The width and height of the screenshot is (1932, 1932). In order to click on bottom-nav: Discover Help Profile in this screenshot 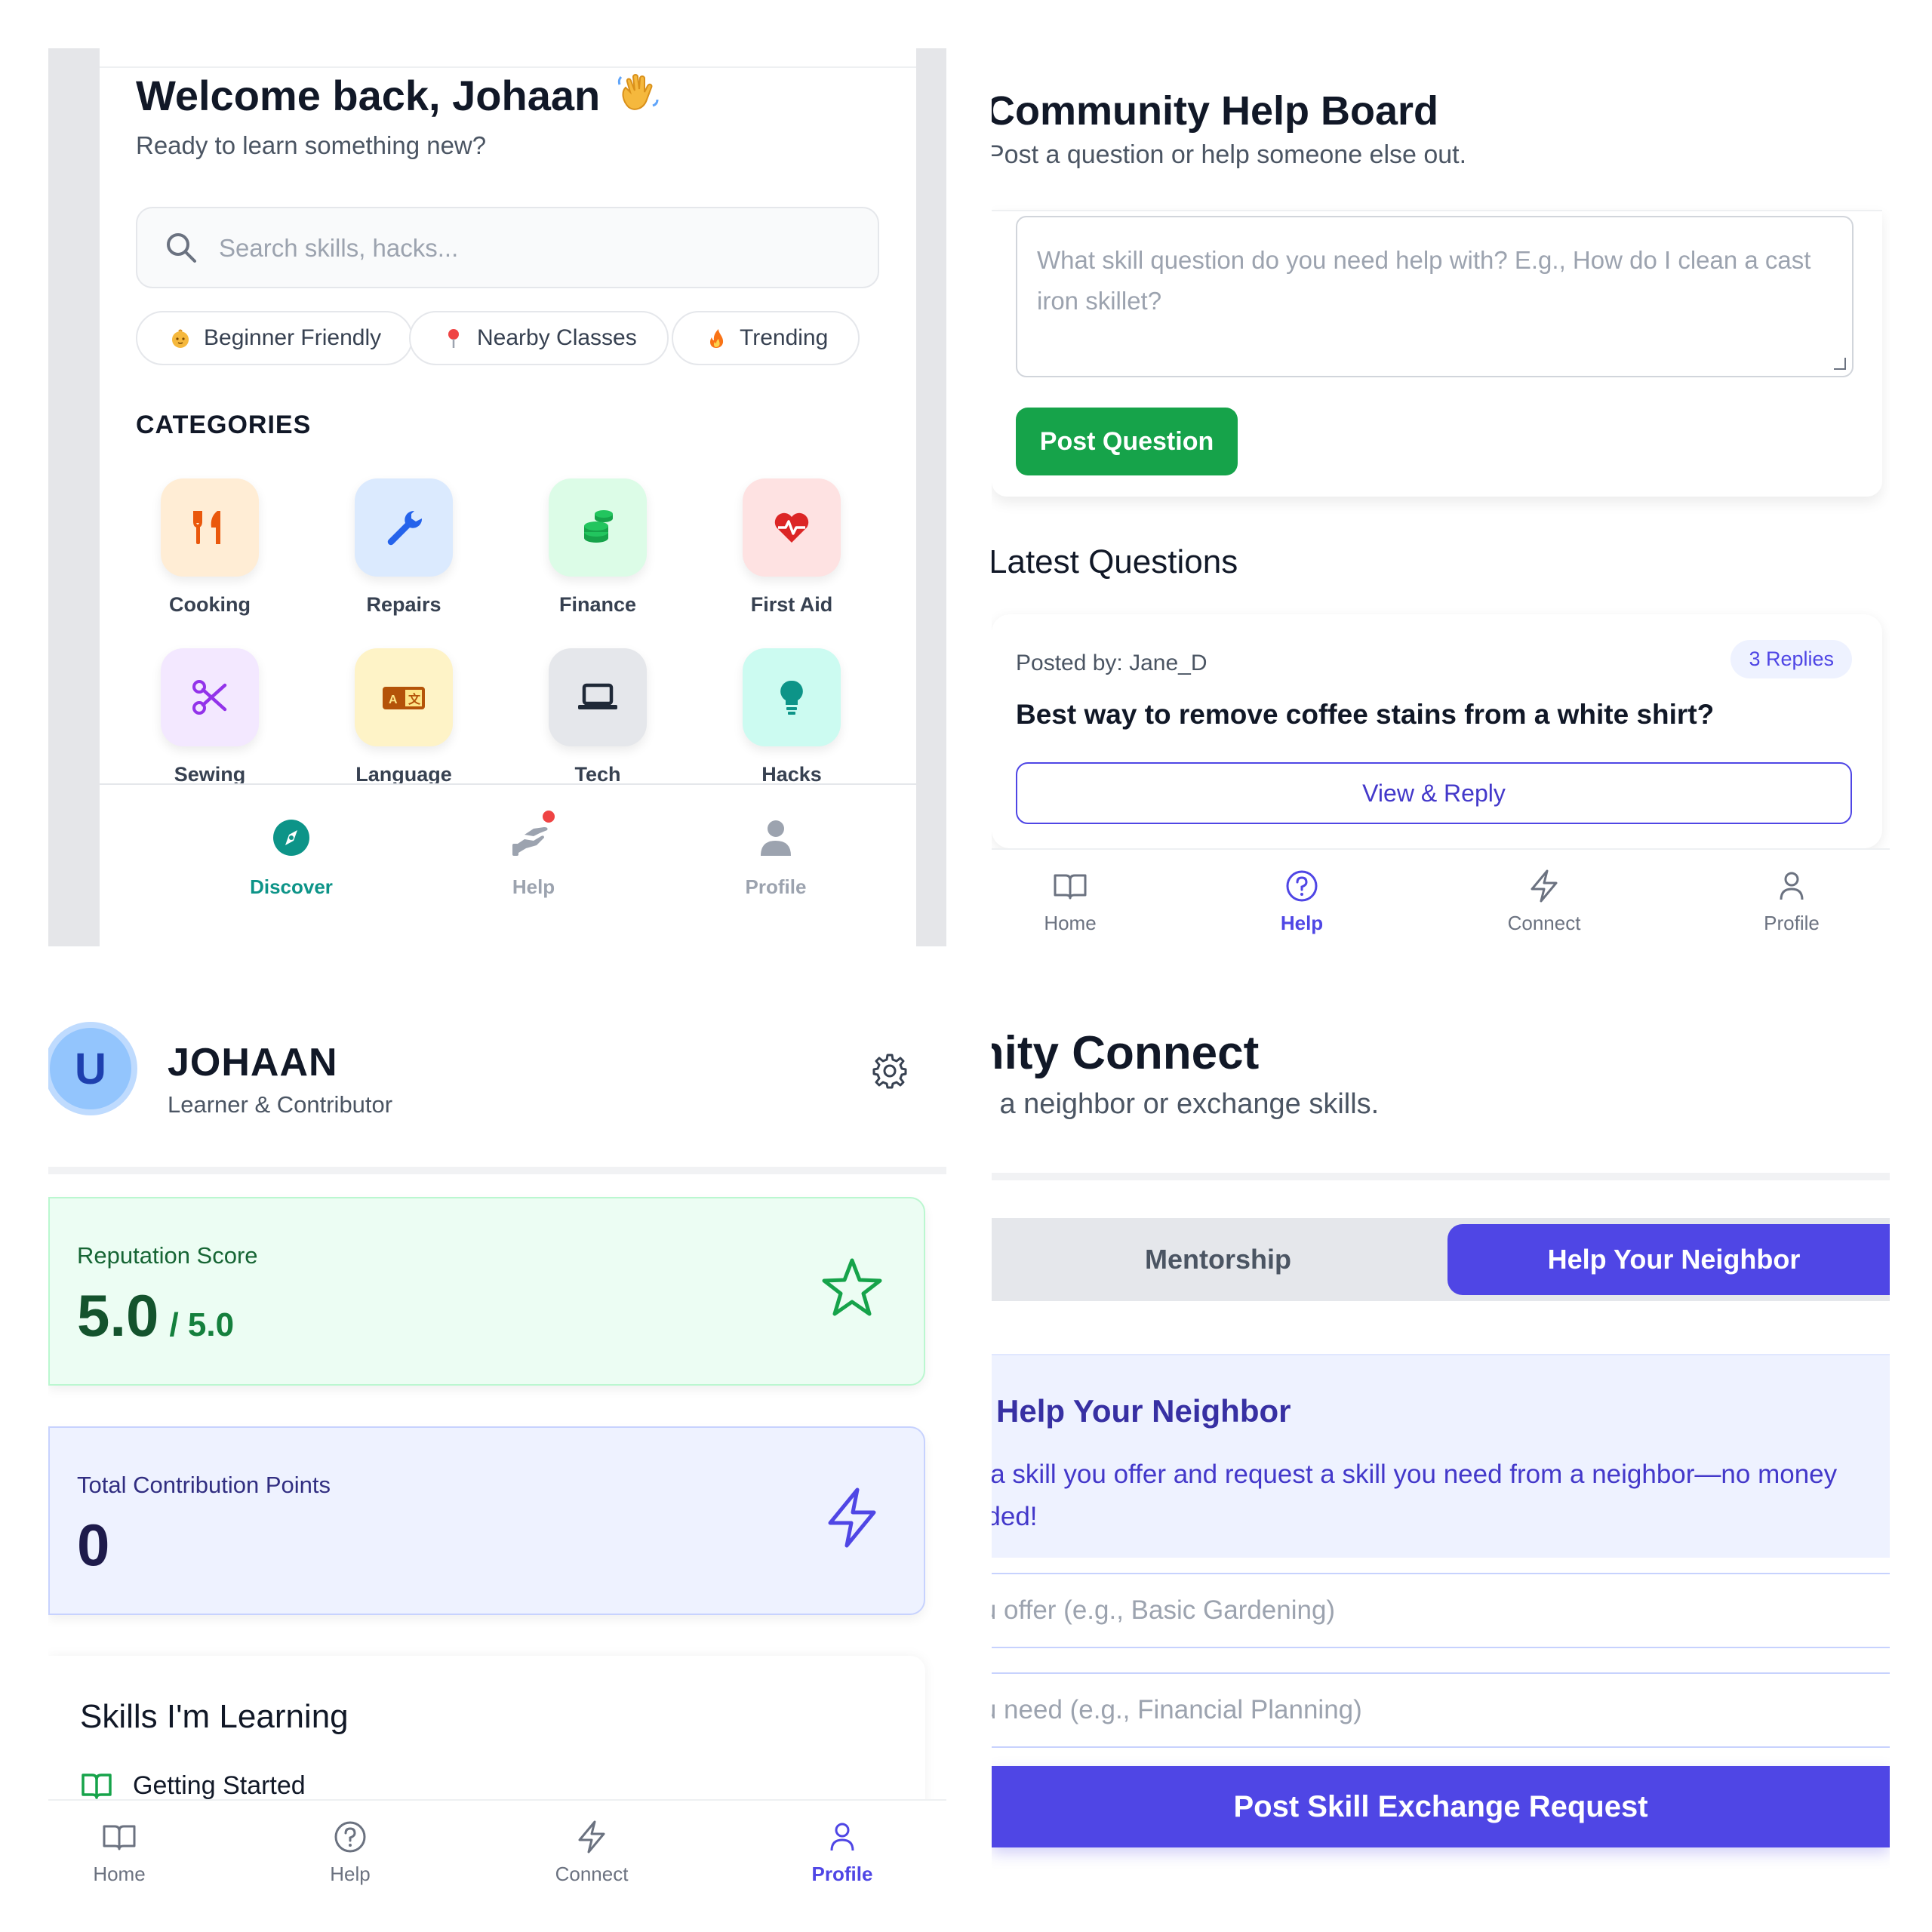, I will do `click(508, 864)`.